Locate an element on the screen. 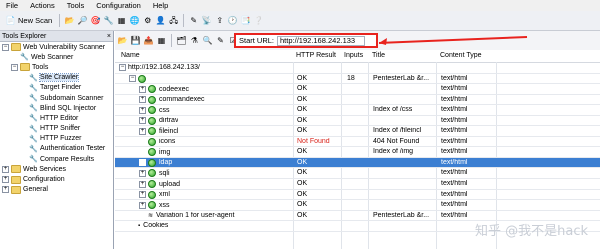 Image resolution: width=600 pixels, height=249 pixels. table-row: + ldap OK text/html is located at coordinates (357, 163).